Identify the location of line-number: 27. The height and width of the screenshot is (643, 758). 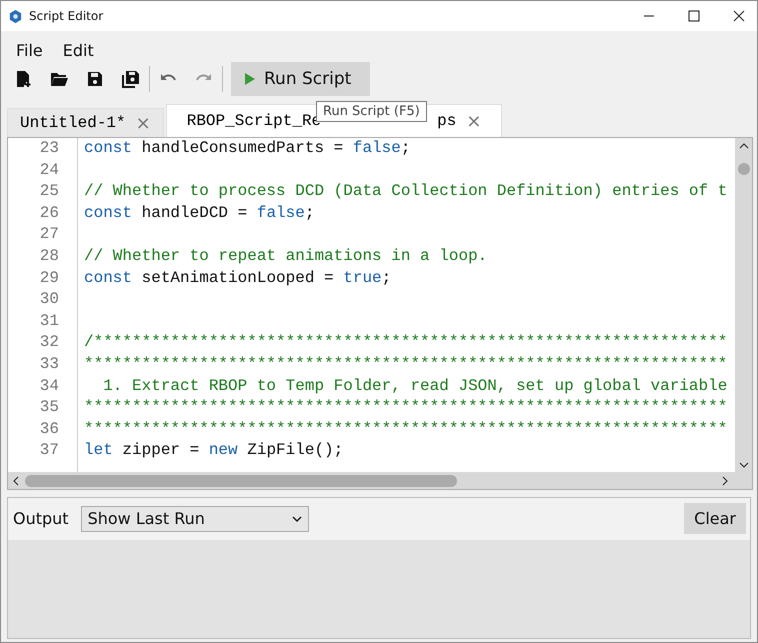
(48, 235).